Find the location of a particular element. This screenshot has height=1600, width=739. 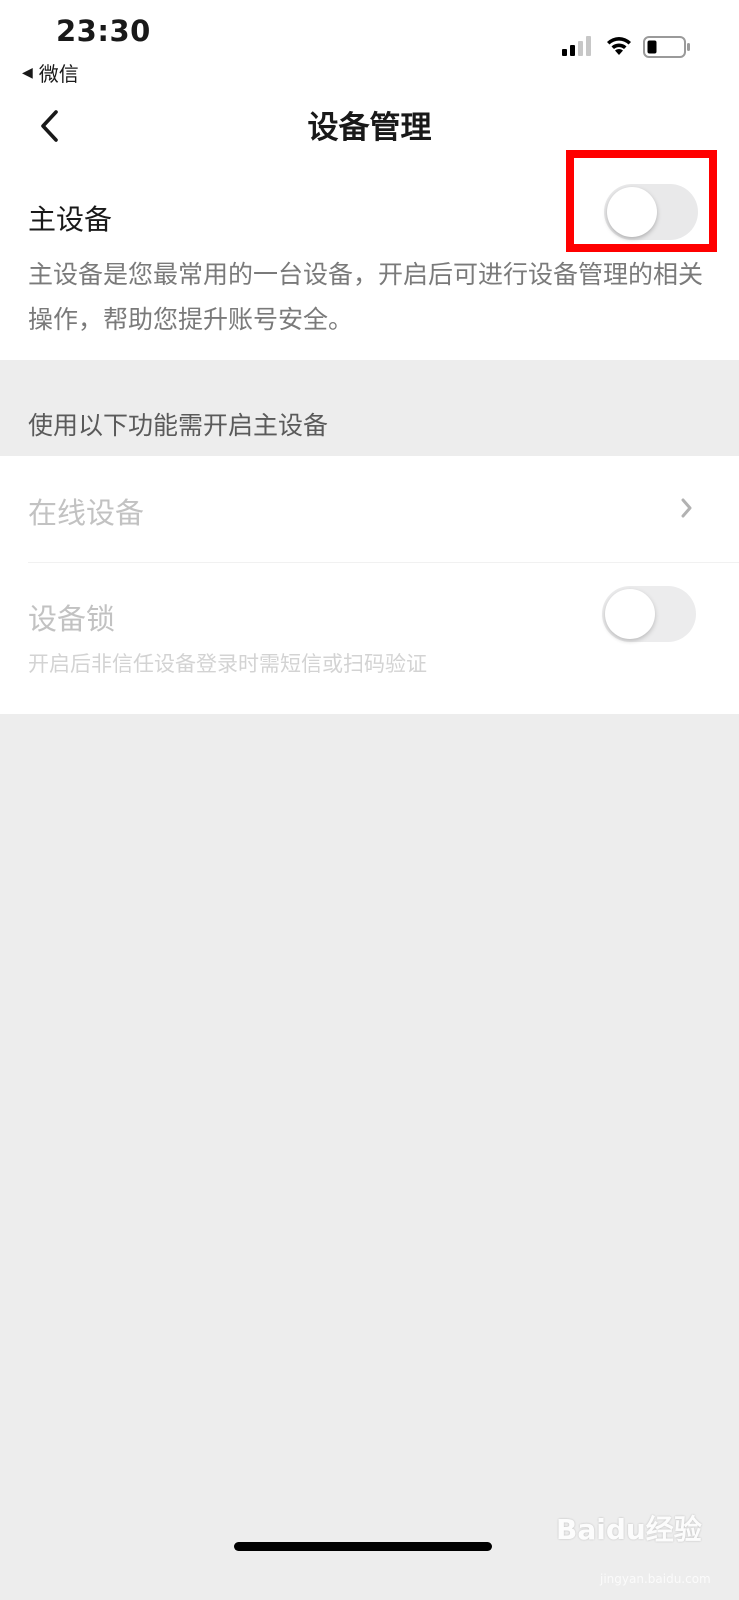

back-app-label: 微信 is located at coordinates (58, 74).